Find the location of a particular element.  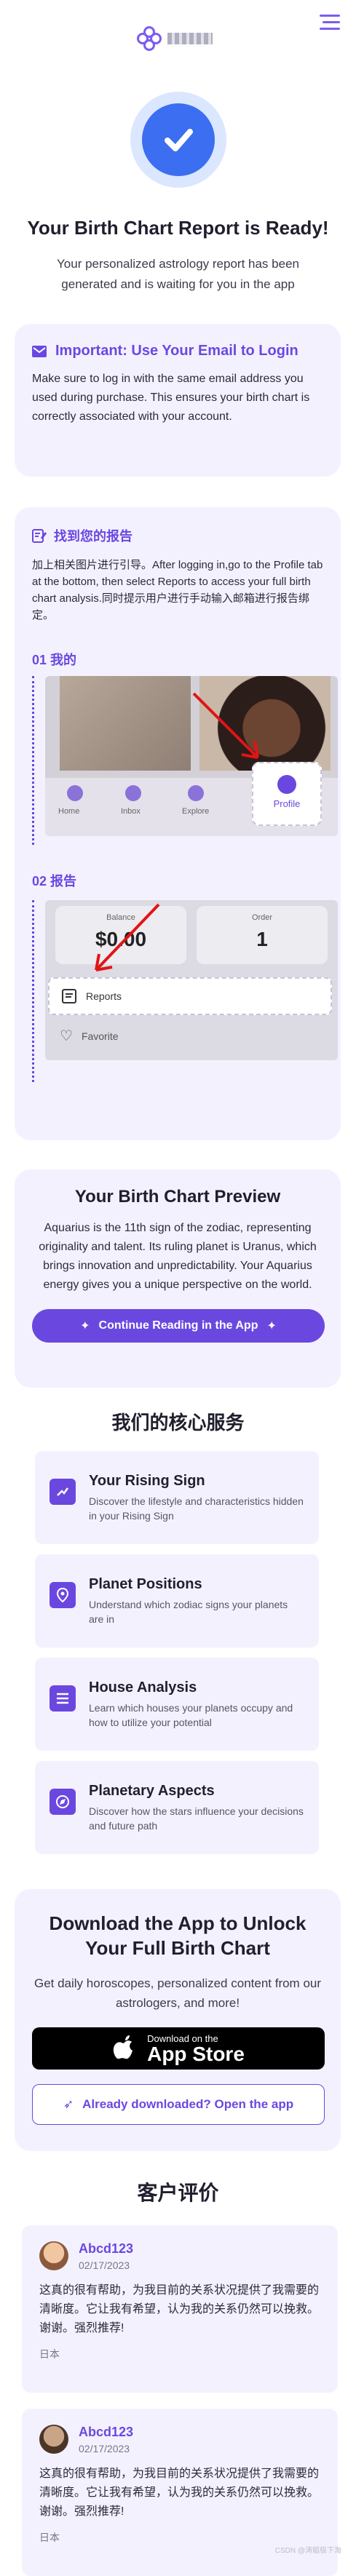

favorite-menu-item: ♡ Favorite is located at coordinates (90, 1036).